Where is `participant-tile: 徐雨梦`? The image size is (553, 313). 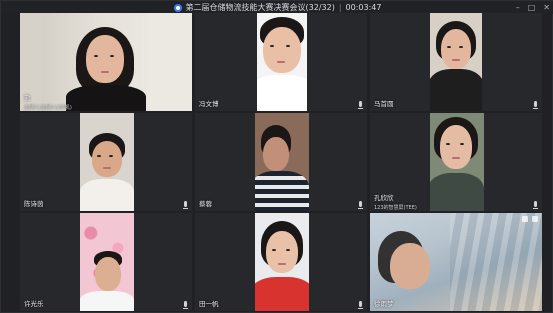 participant-tile: 徐雨梦 is located at coordinates (456, 262).